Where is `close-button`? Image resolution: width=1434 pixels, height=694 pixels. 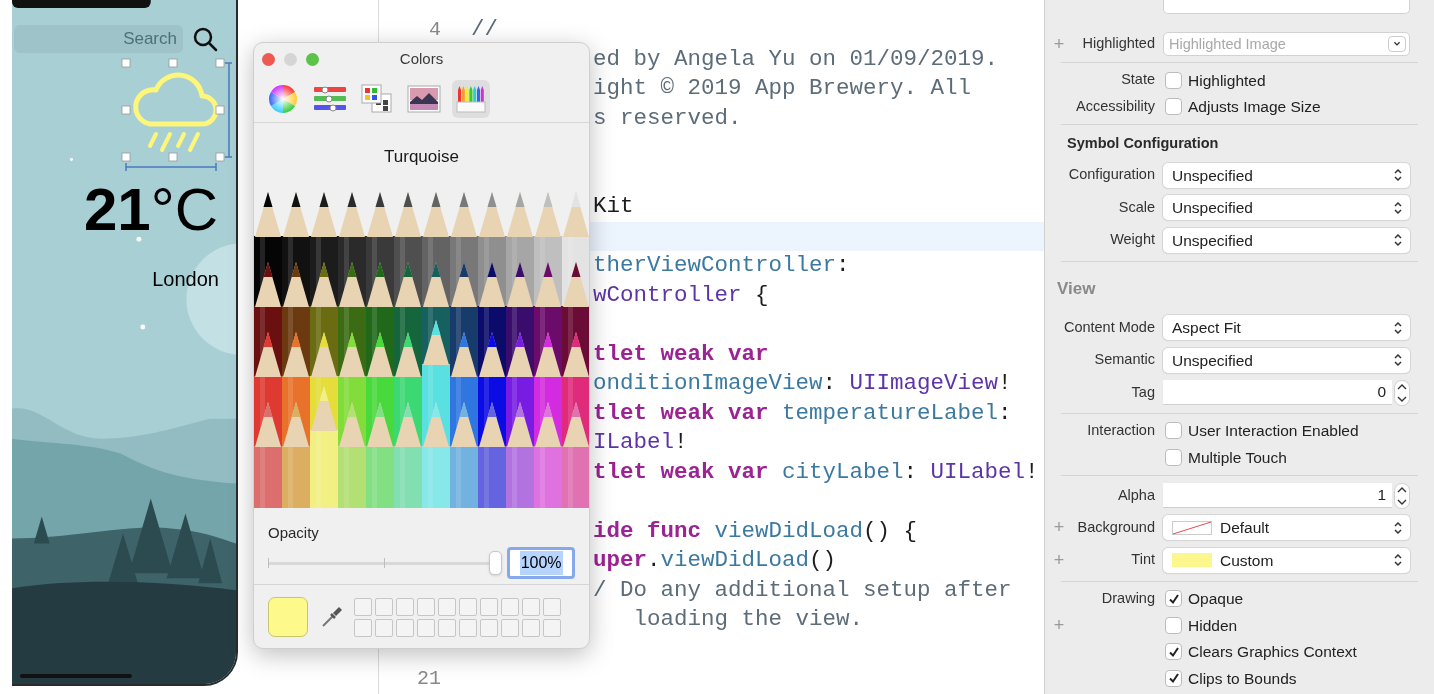 close-button is located at coordinates (268, 59).